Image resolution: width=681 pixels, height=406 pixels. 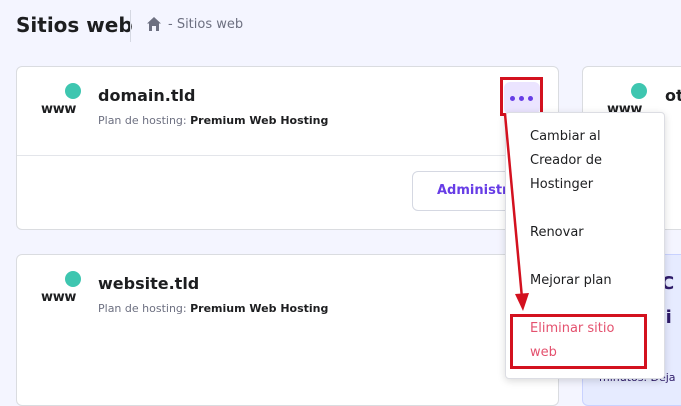 What do you see at coordinates (516, 212) in the screenshot?
I see `annotation-arrow` at bounding box center [516, 212].